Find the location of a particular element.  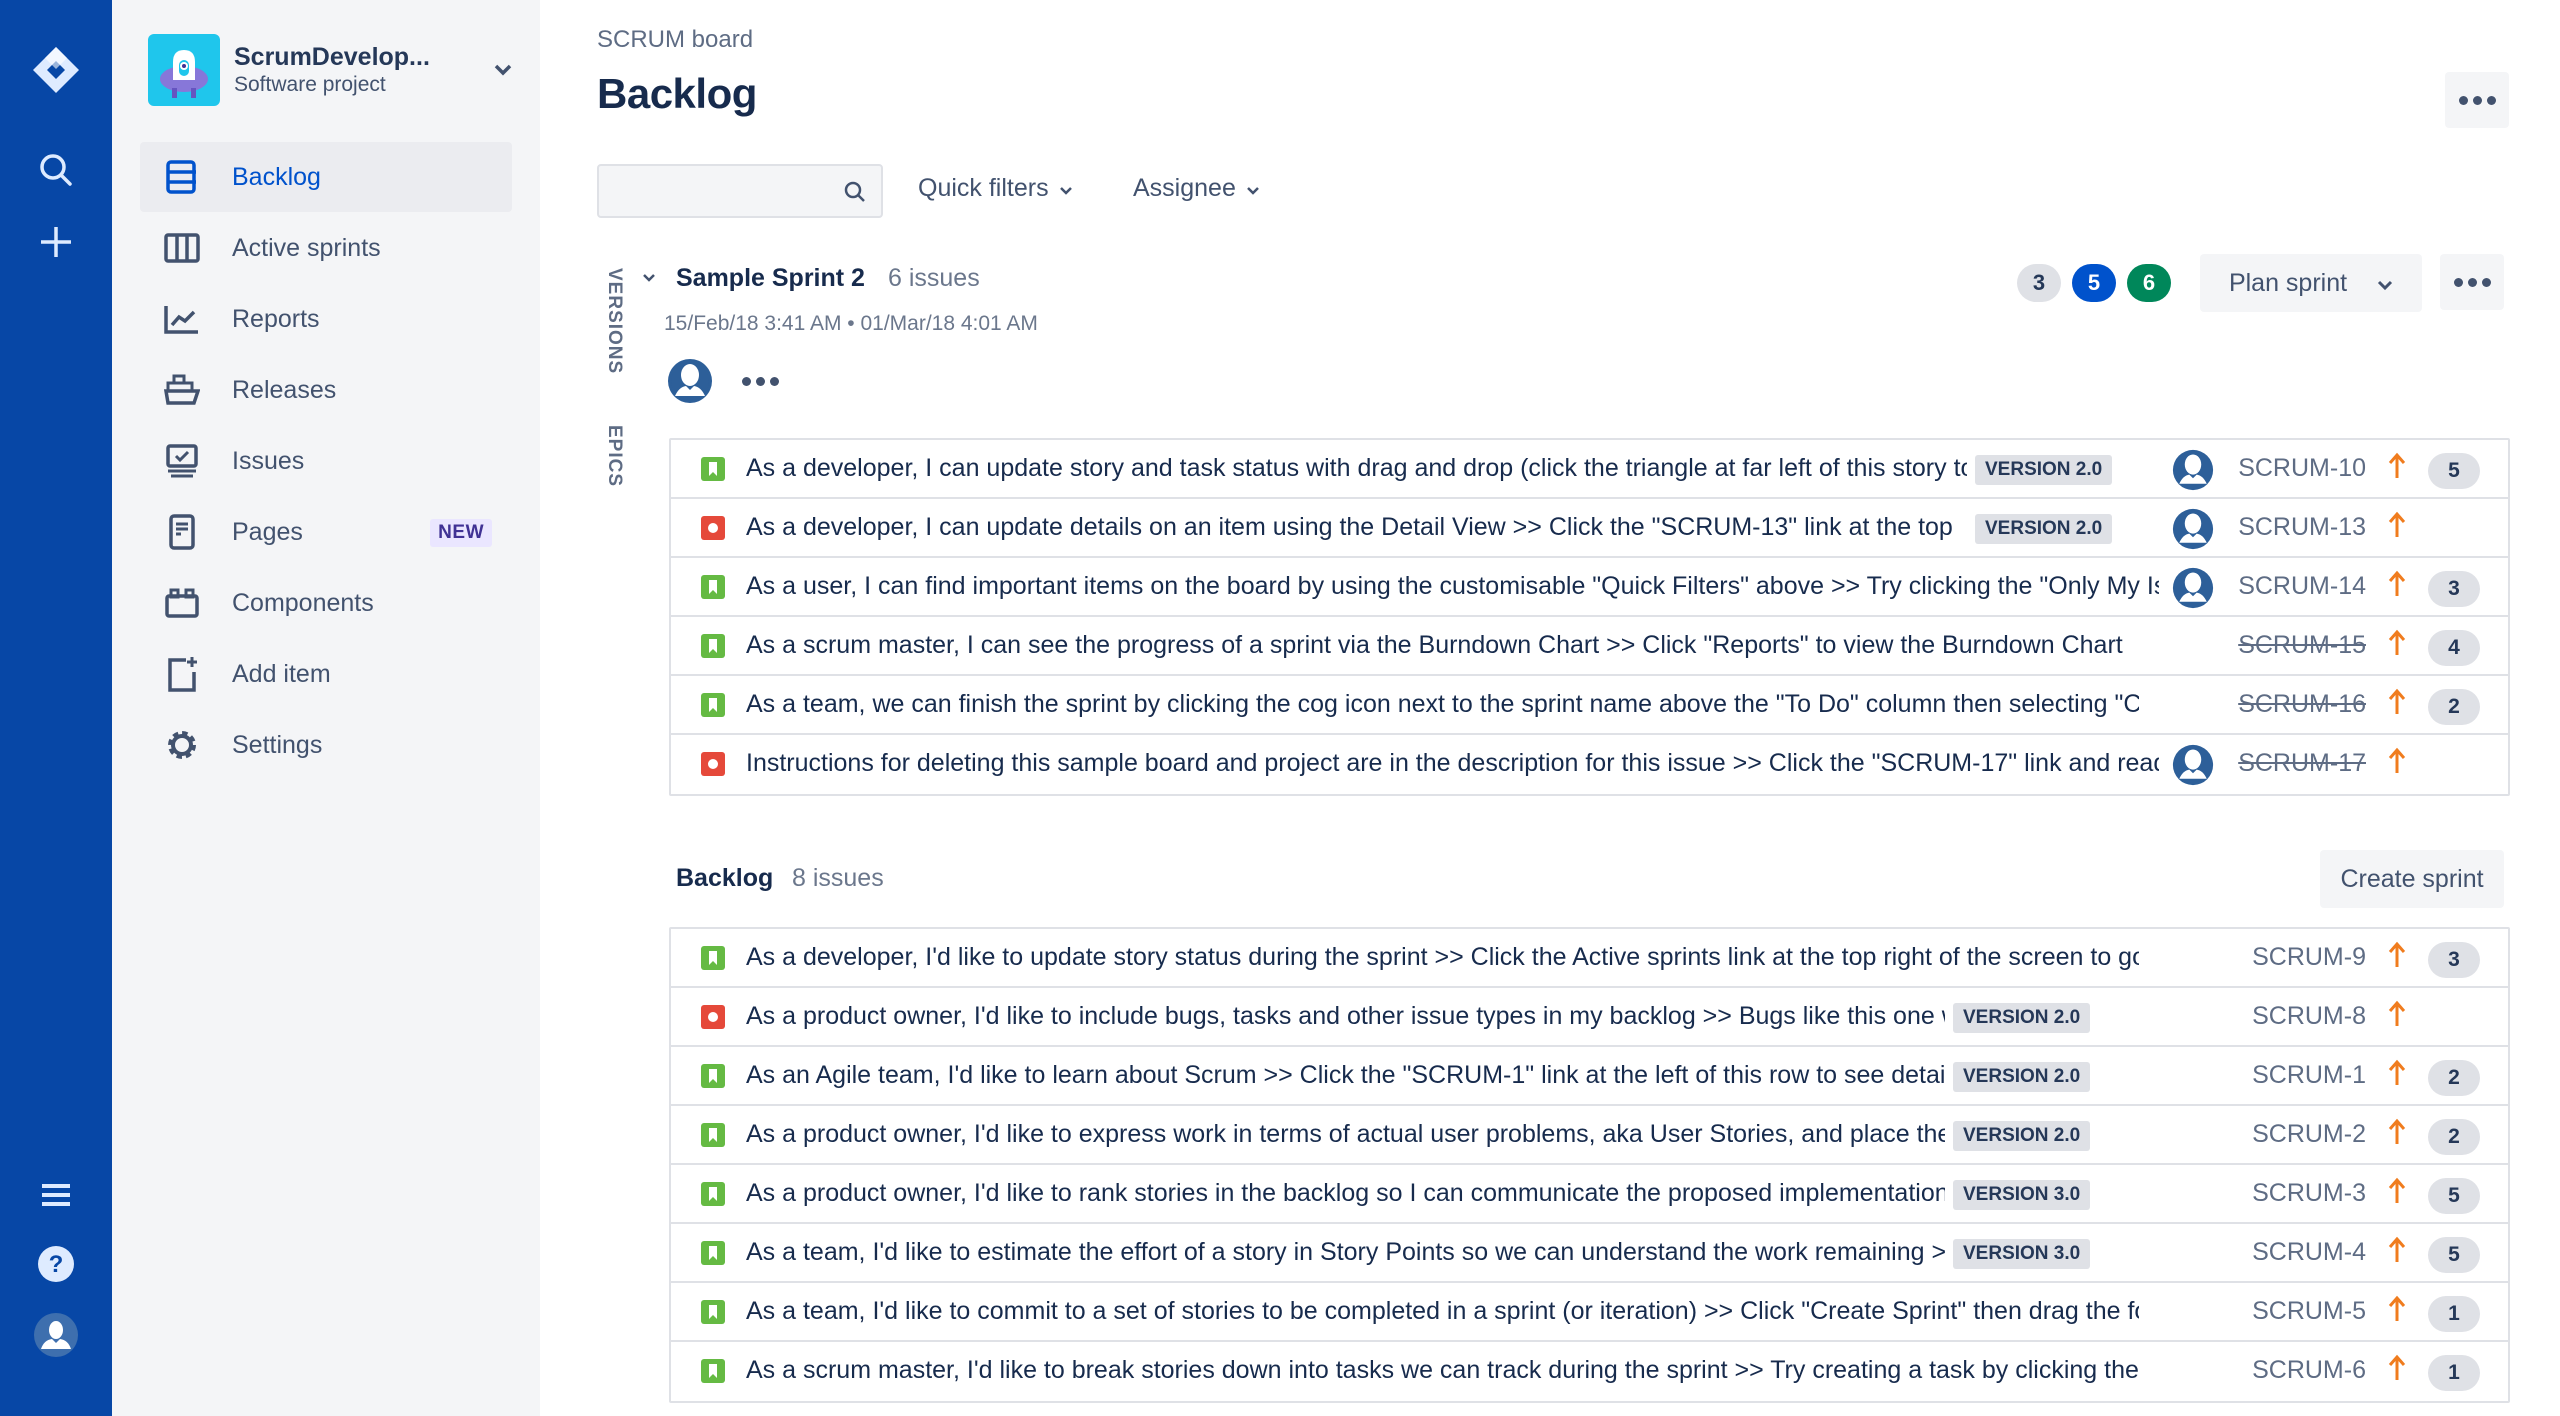

sidebar-item-releases: Releases is located at coordinates (326, 390).